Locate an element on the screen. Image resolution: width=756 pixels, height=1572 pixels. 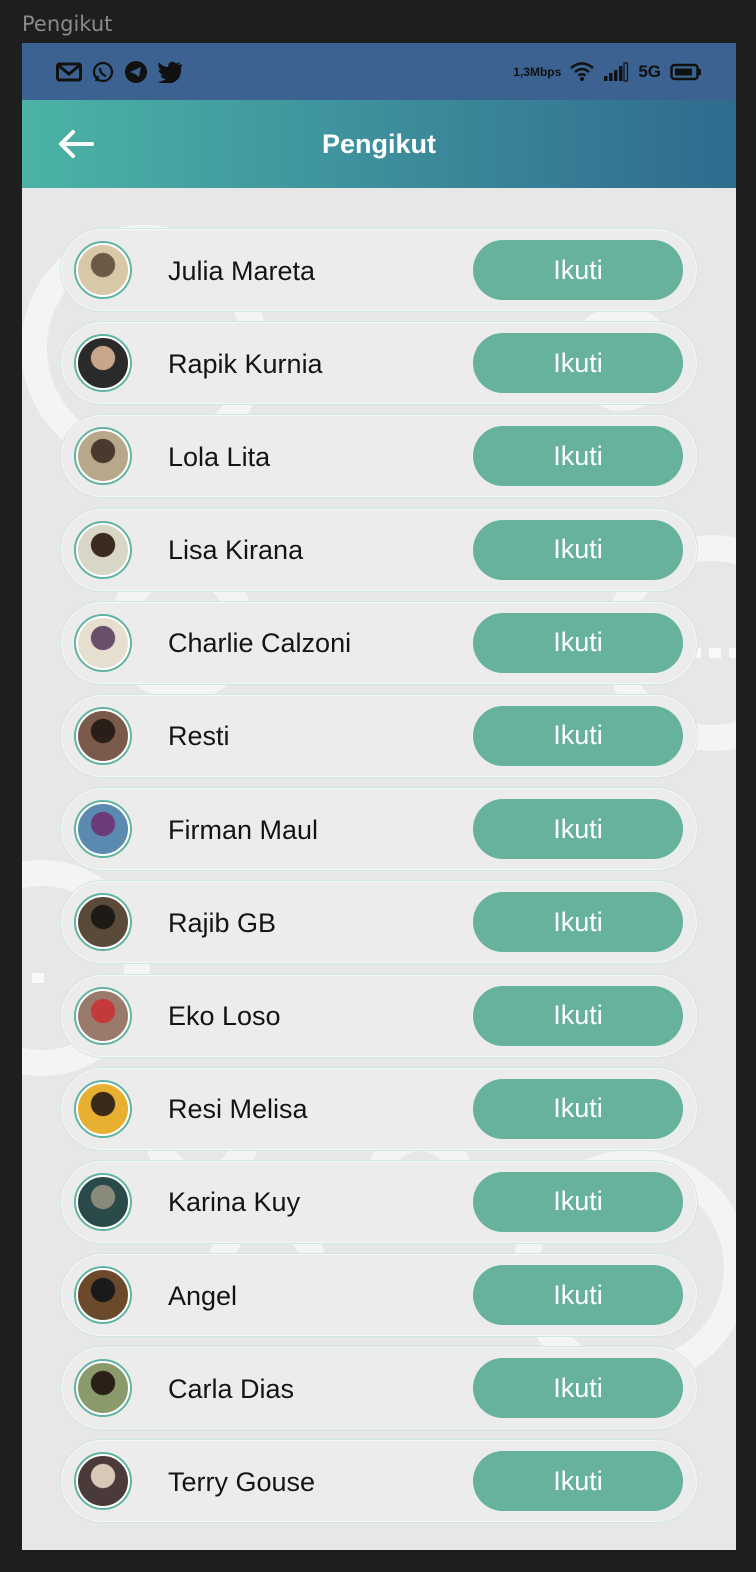
window-title: Pengikut is located at coordinates (67, 24).